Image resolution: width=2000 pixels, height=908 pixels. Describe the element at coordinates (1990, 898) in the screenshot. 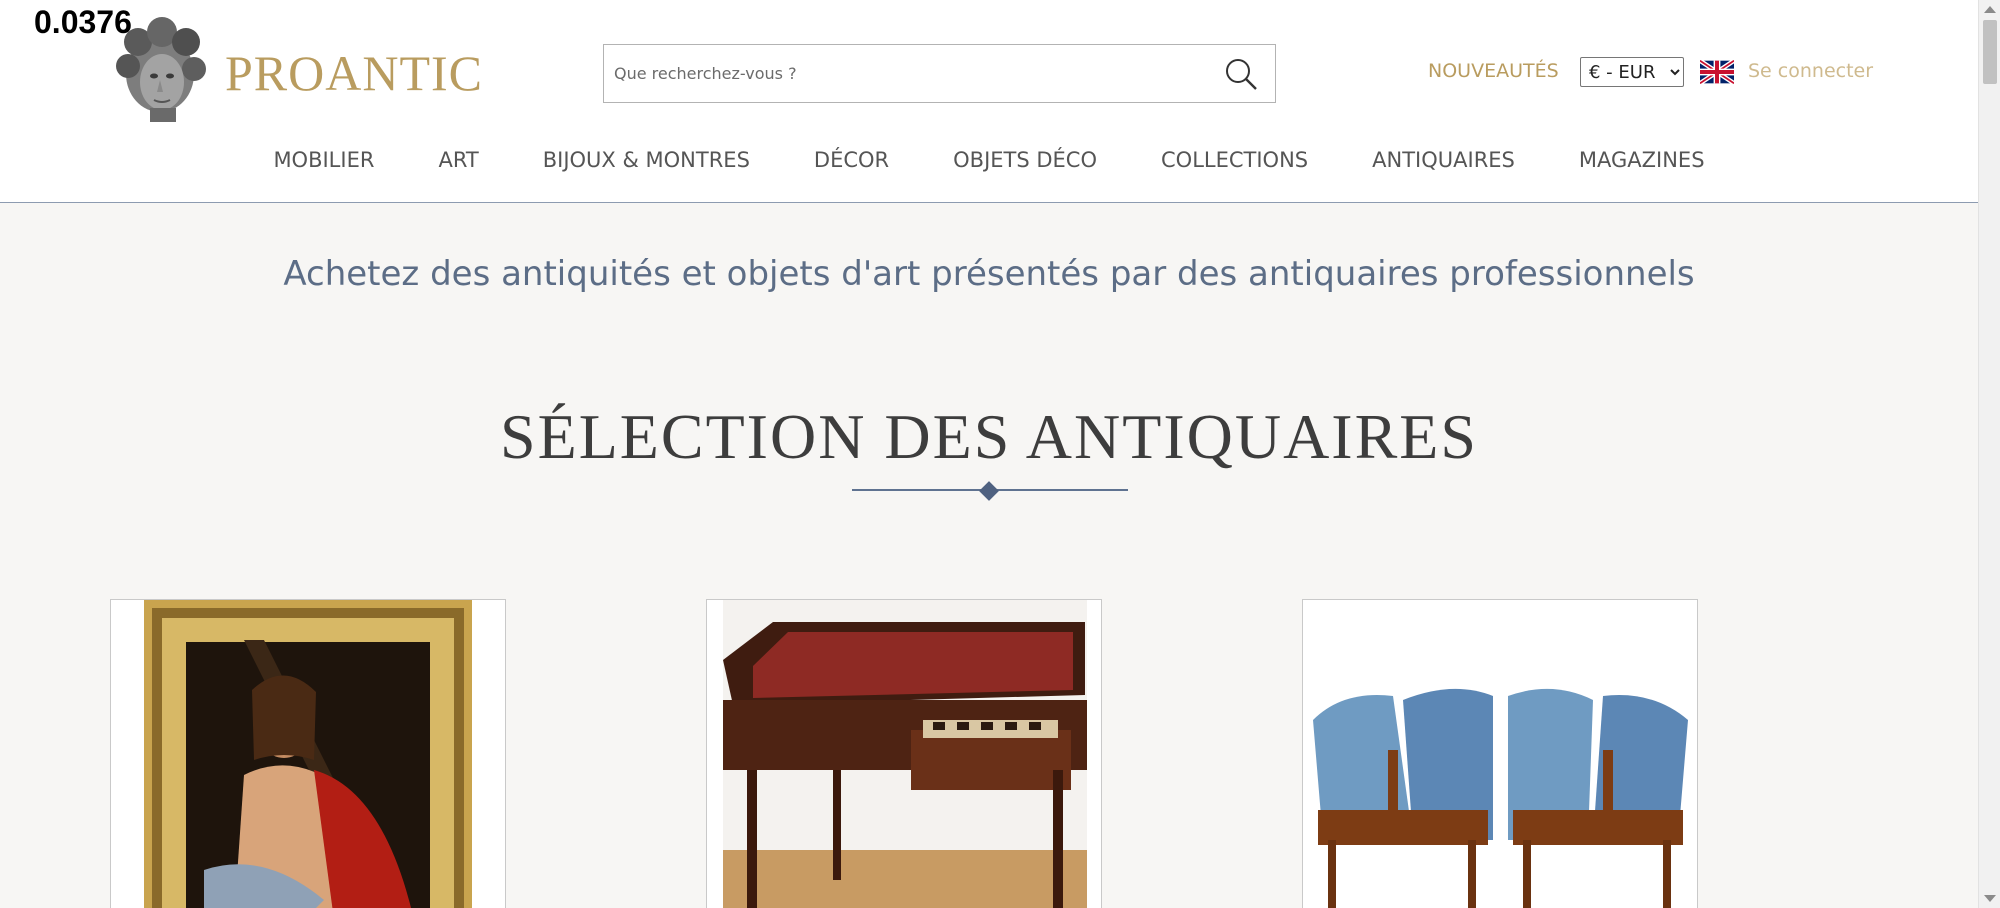

I see `scroll-down-arrow-icon` at that location.